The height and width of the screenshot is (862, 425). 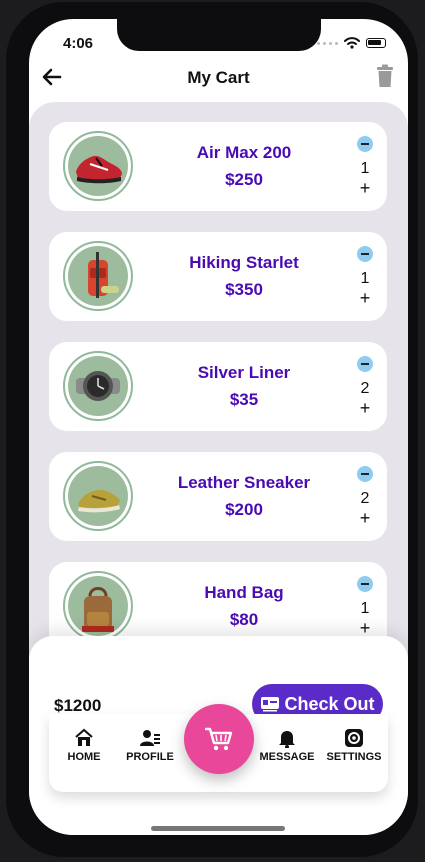 What do you see at coordinates (244, 509) in the screenshot?
I see `product-price: $200` at bounding box center [244, 509].